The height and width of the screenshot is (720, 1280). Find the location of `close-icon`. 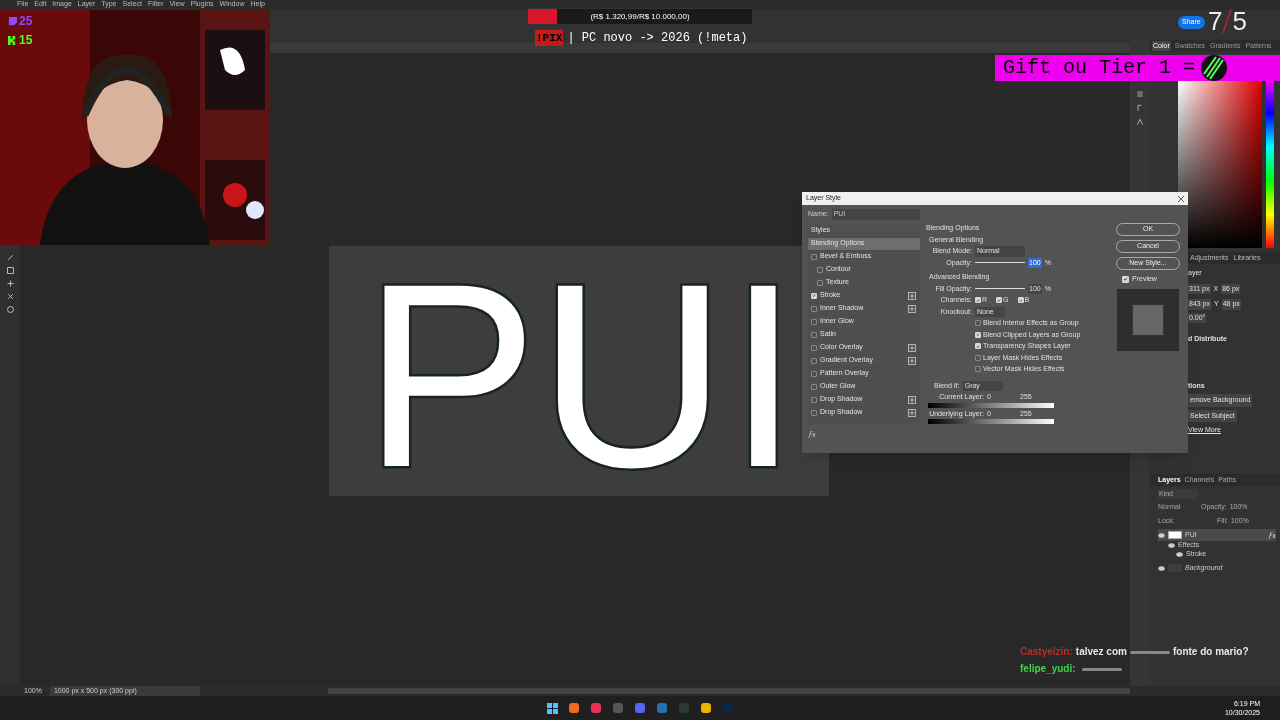

close-icon is located at coordinates (1181, 198).